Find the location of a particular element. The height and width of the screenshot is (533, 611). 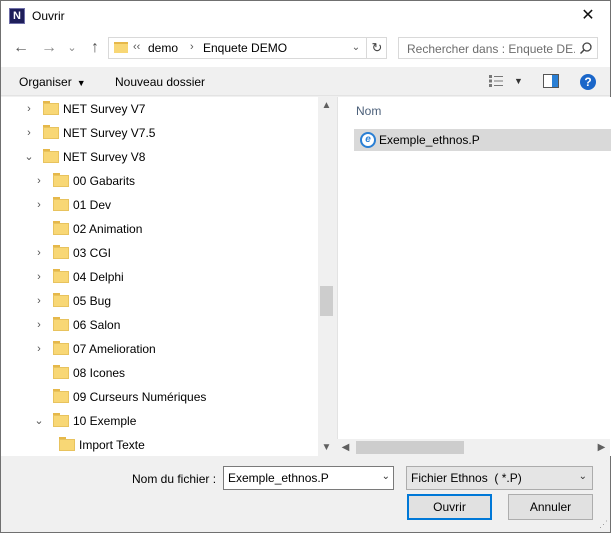

tree-item: › NET Survey V7 is located at coordinates (159, 109).